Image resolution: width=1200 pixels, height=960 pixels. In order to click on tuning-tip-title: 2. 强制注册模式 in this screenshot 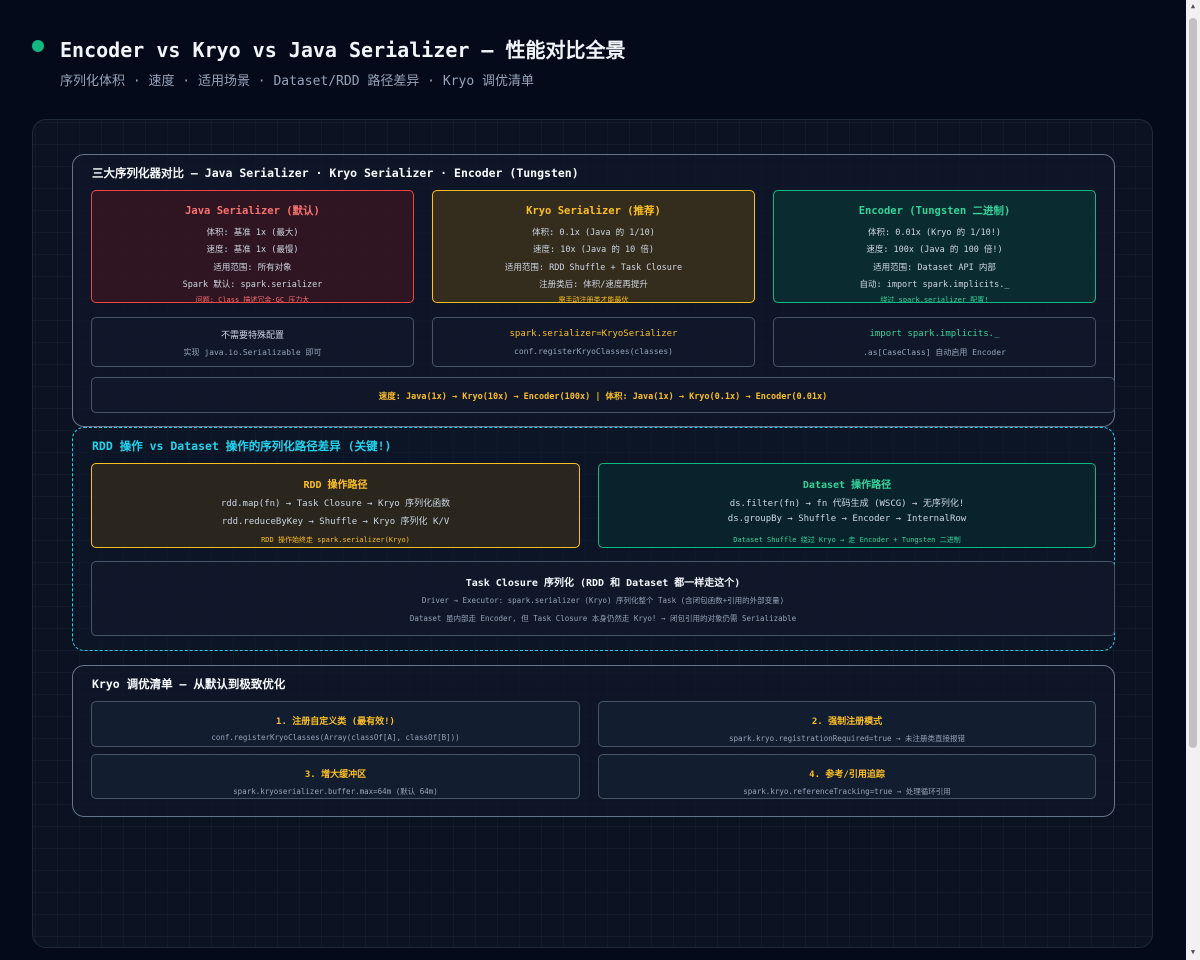, I will do `click(847, 722)`.